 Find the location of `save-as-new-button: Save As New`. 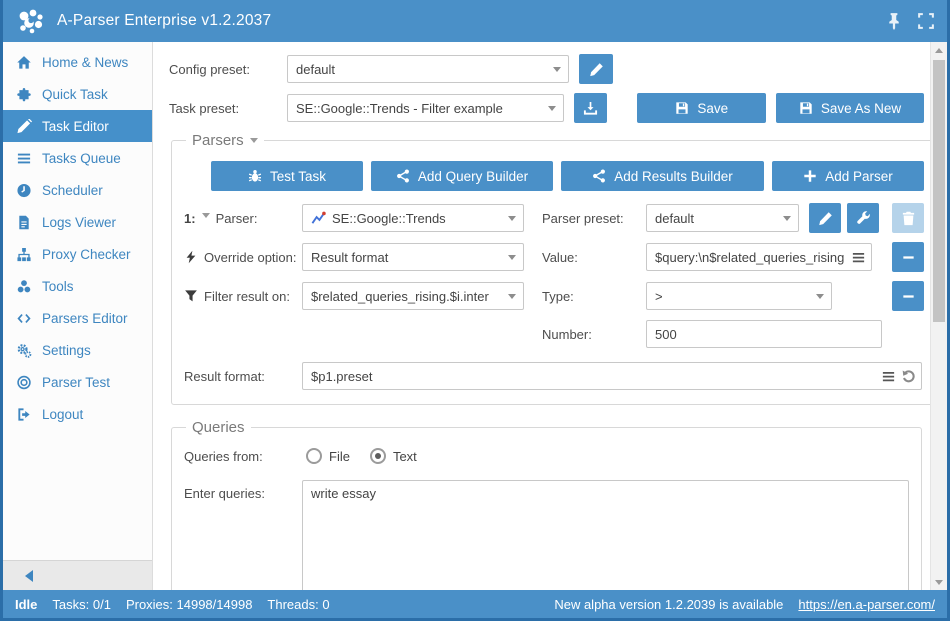

save-as-new-button: Save As New is located at coordinates (849, 108).